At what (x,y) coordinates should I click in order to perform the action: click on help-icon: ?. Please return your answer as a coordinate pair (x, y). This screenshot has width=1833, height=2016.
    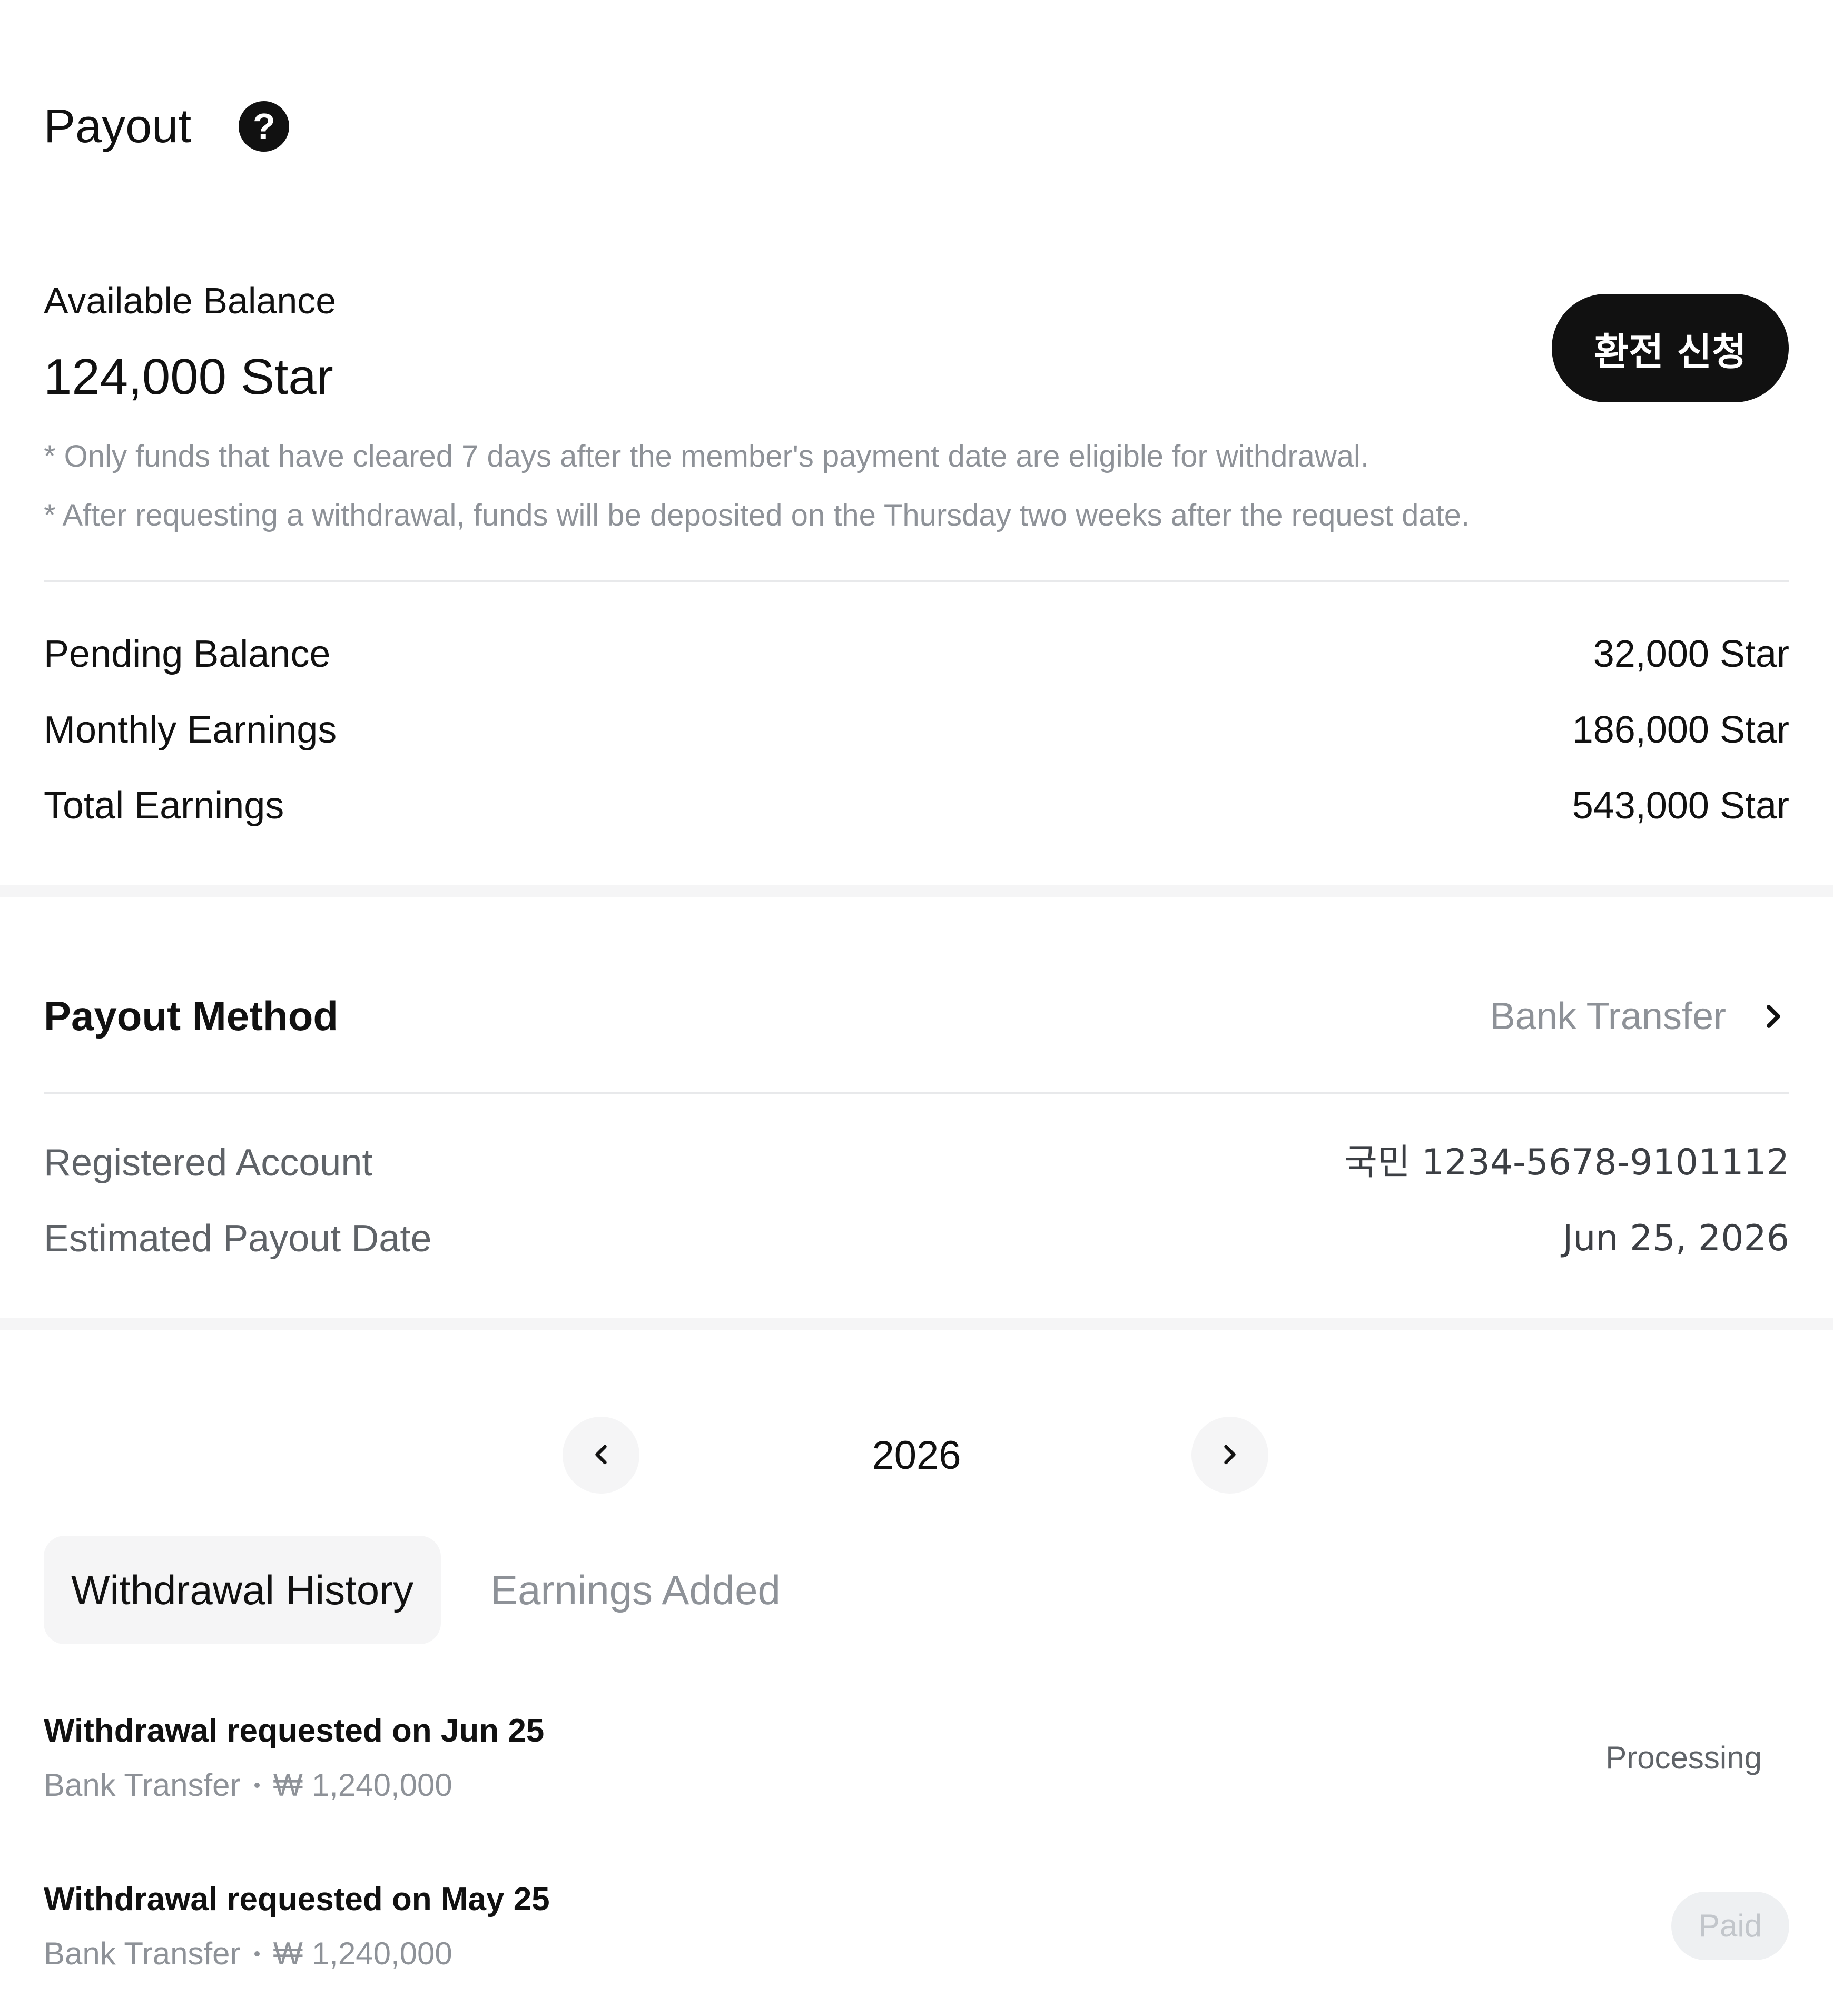
    Looking at the image, I should click on (264, 126).